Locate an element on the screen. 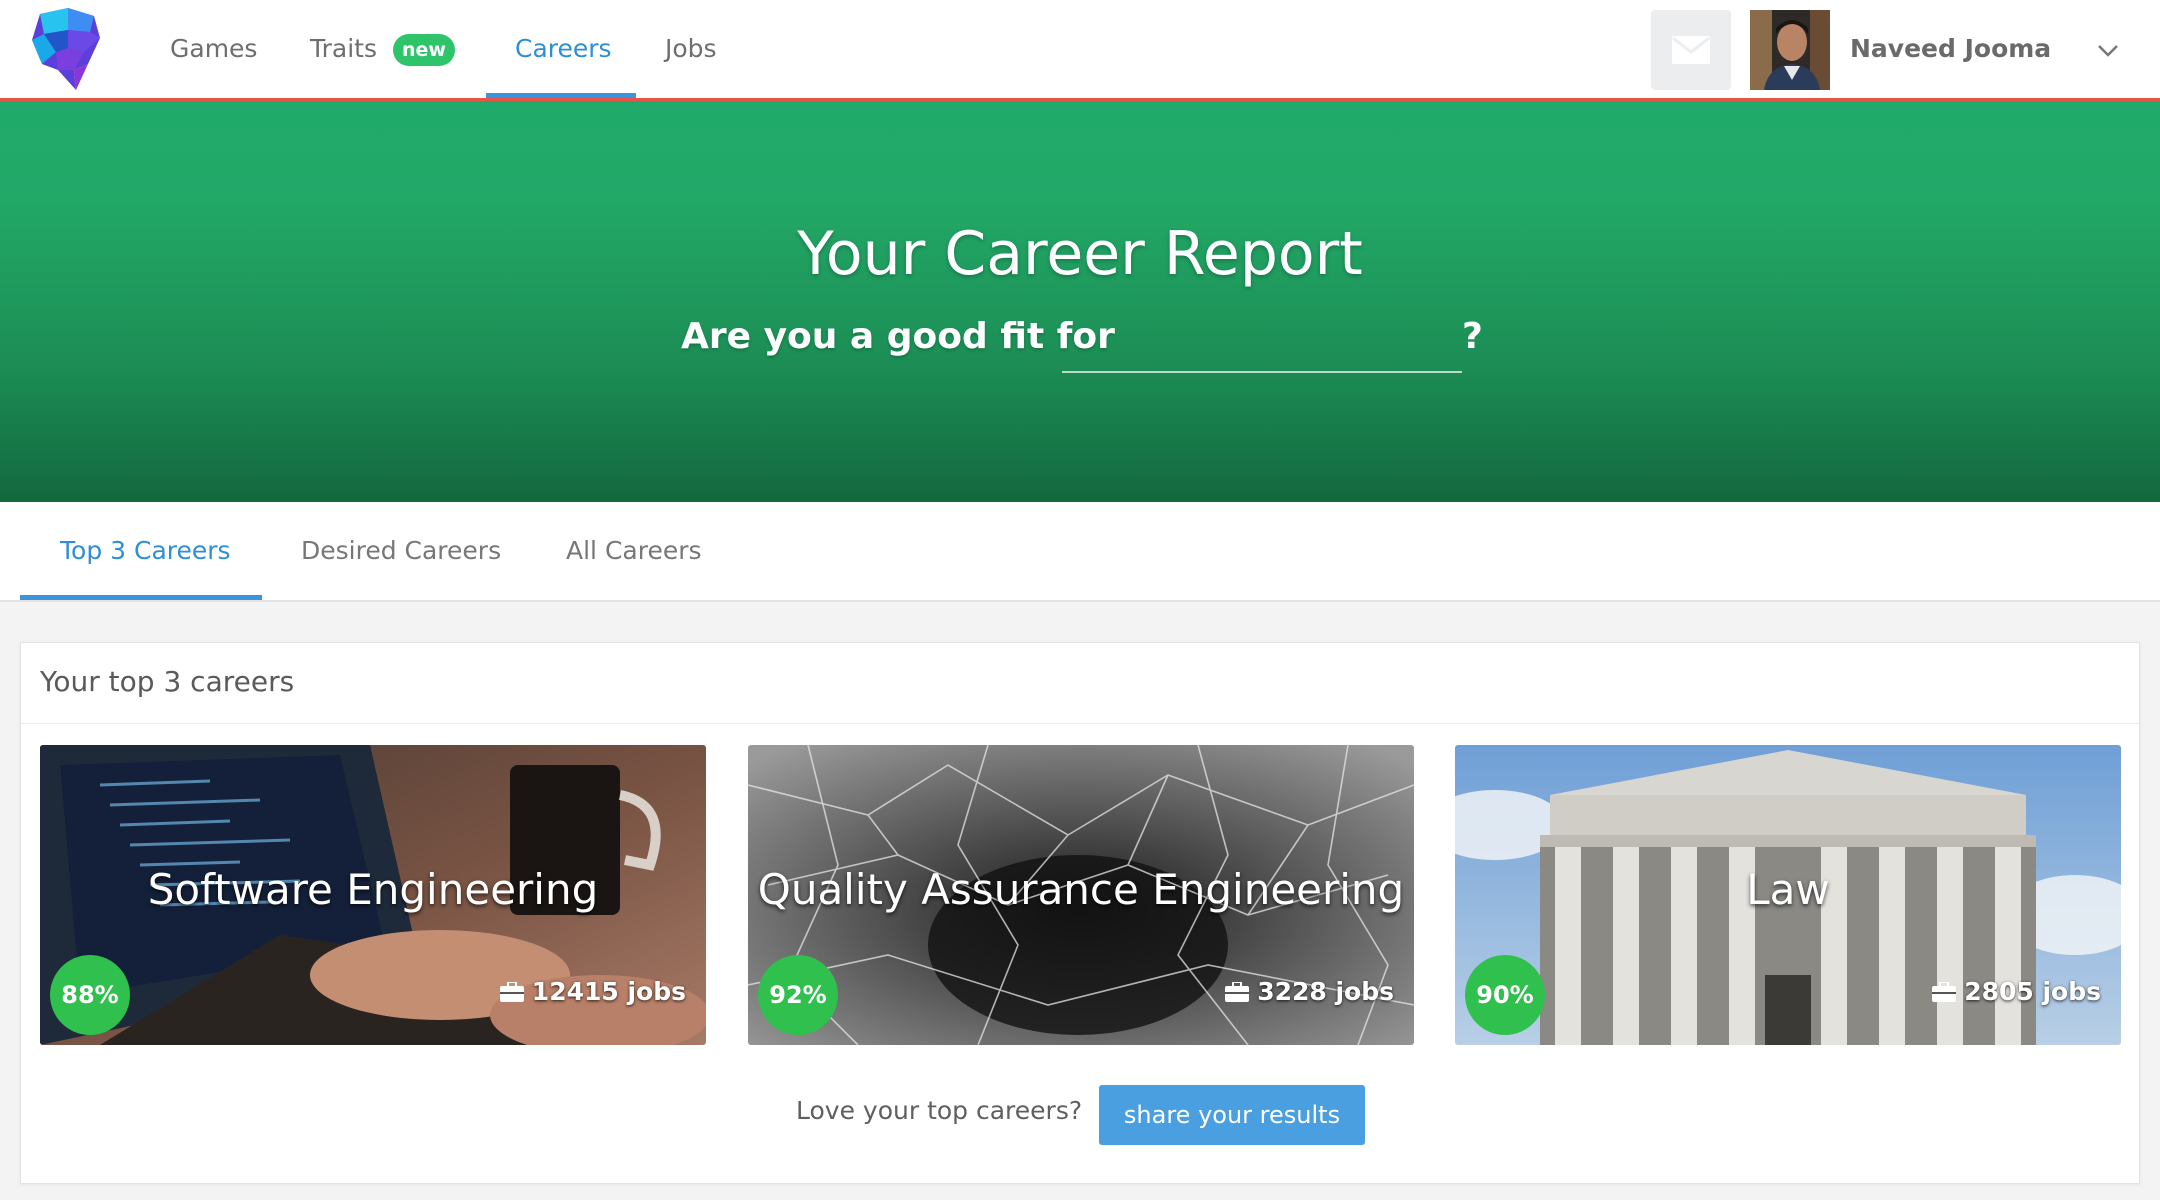  career-title: Software Engineering is located at coordinates (373, 889).